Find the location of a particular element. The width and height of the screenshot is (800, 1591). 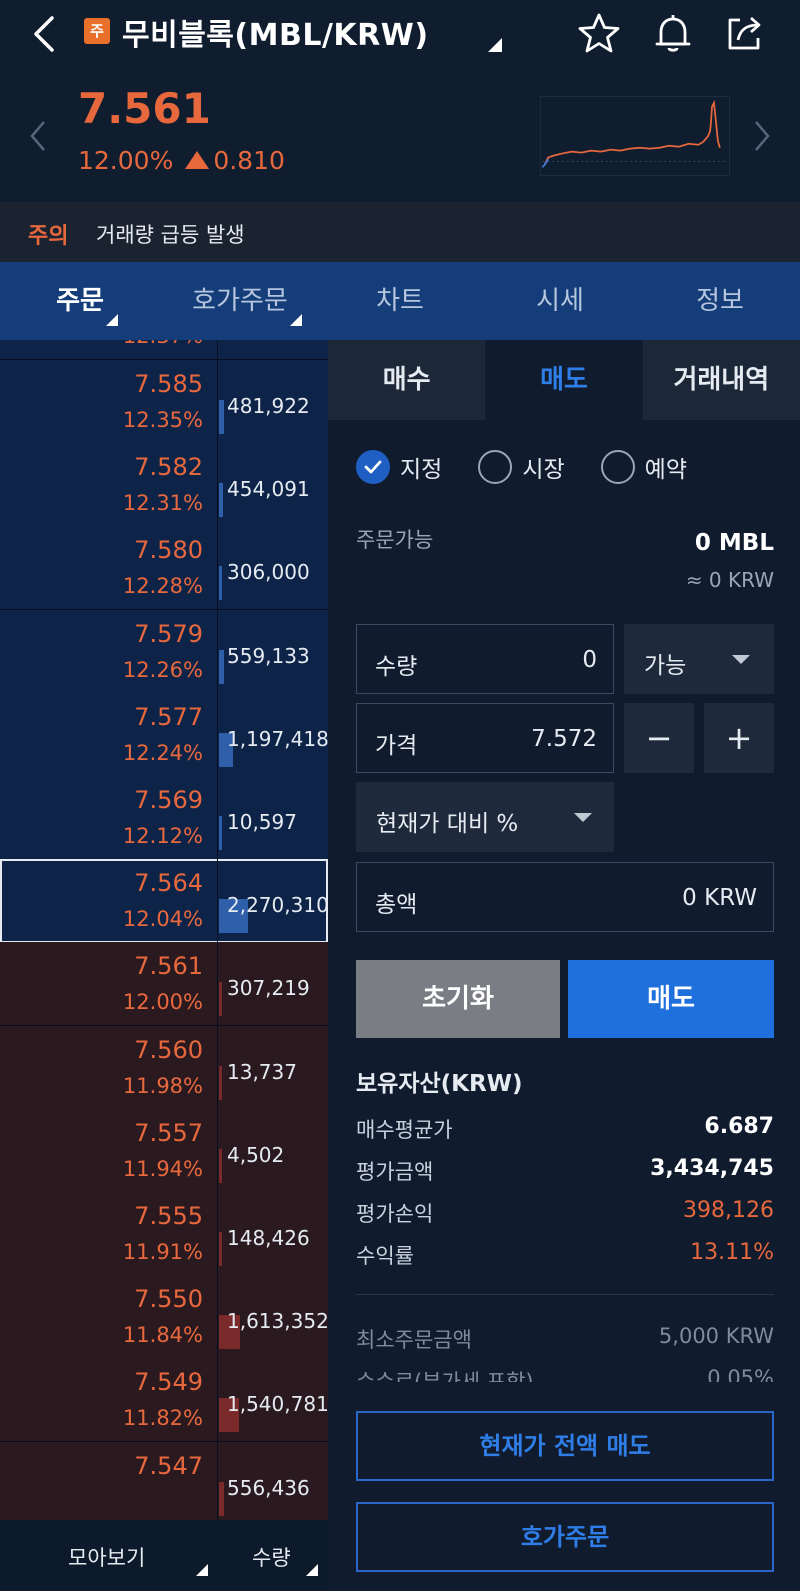

order-info-list: 최소주문금액 5,000 KRW 수수료(부가세 포함) 0.05% is located at coordinates (565, 1353).